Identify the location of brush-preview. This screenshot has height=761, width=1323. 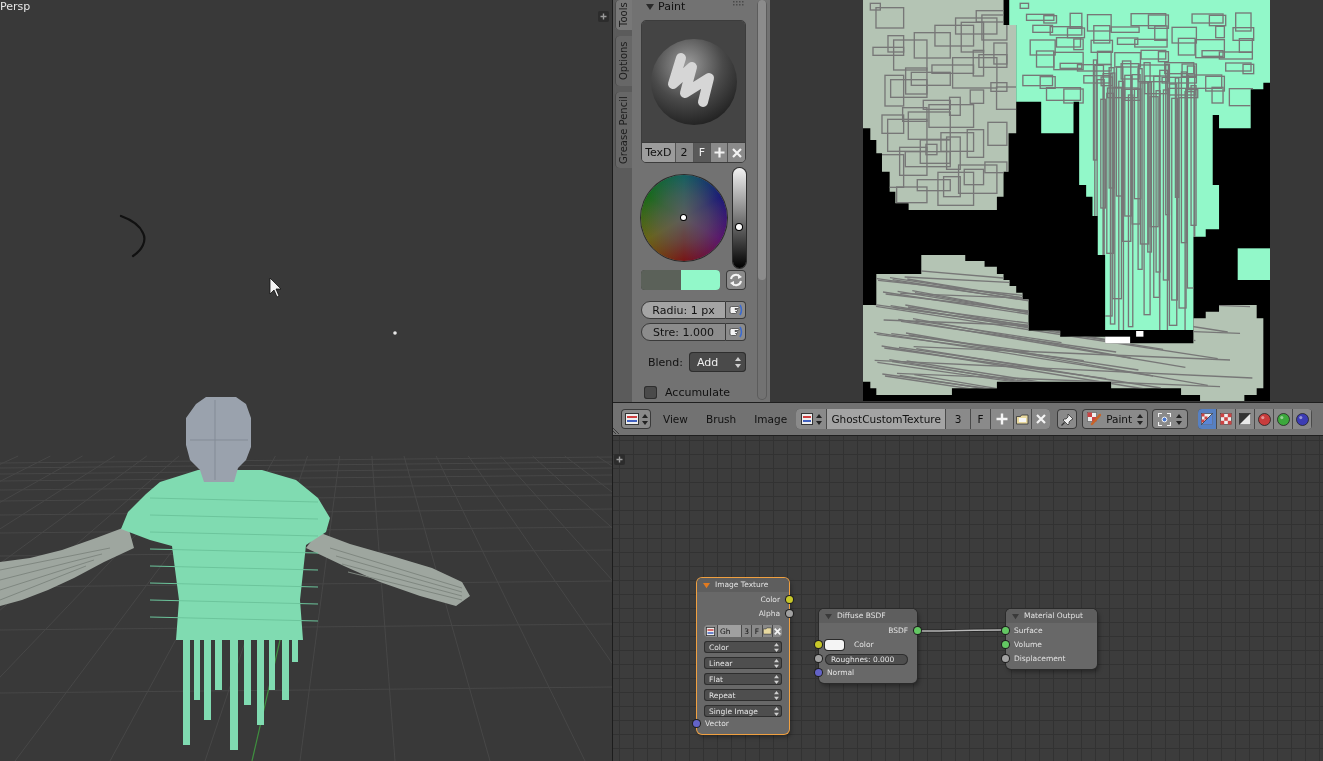
(693, 81).